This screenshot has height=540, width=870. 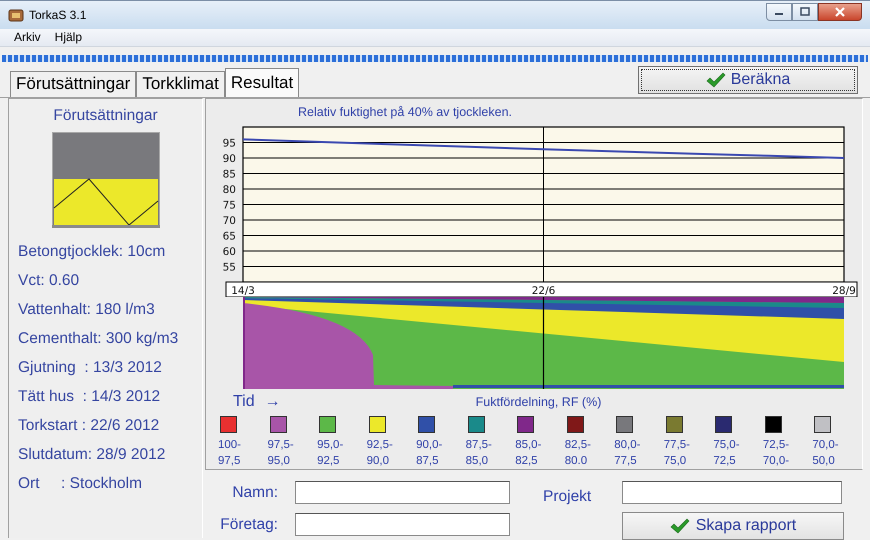 What do you see at coordinates (90, 367) in the screenshot?
I see `parameter-label: Gjutning : 13/3 2012` at bounding box center [90, 367].